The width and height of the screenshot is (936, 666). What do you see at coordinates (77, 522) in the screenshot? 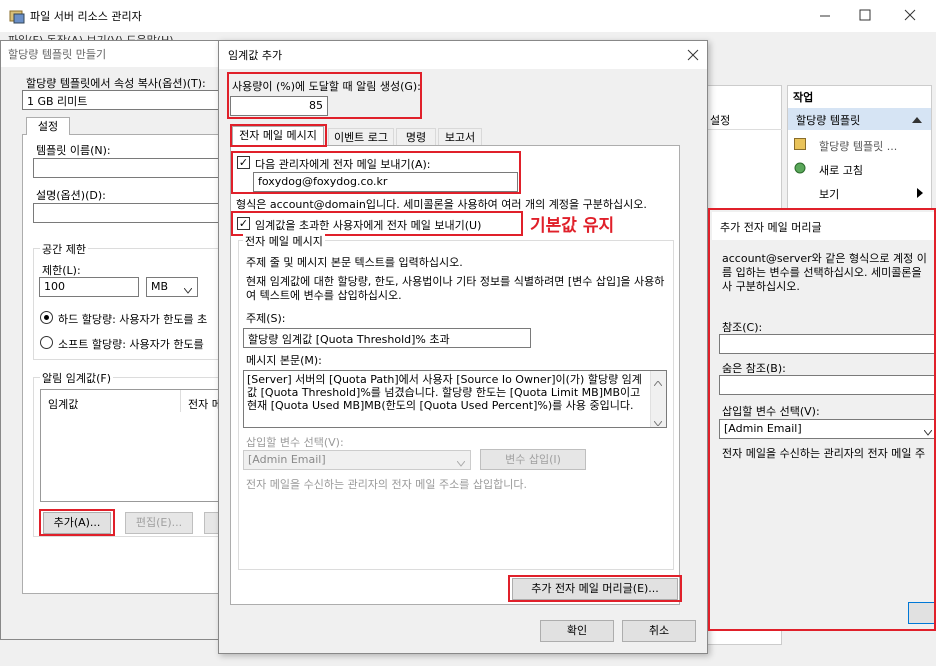
I see `highlight-add-button` at bounding box center [77, 522].